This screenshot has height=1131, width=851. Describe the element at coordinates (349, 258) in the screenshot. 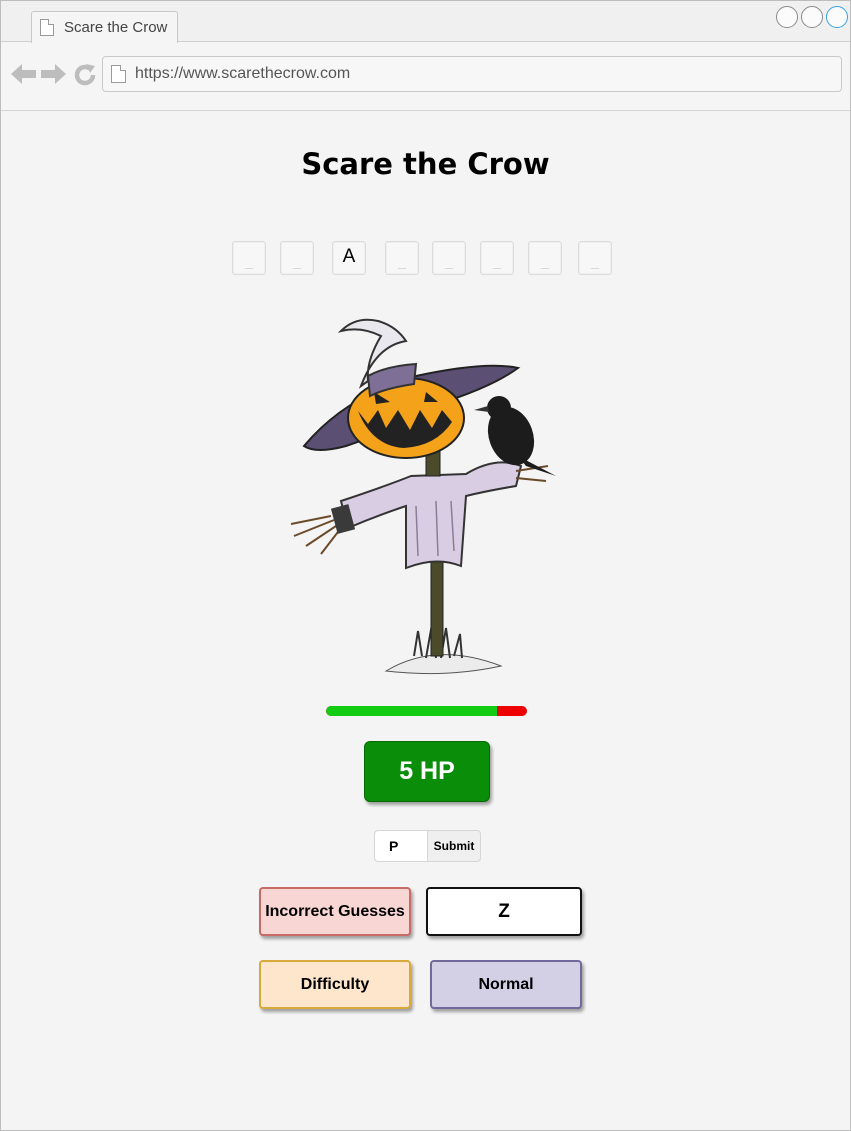

I see `letter-slot: A` at that location.